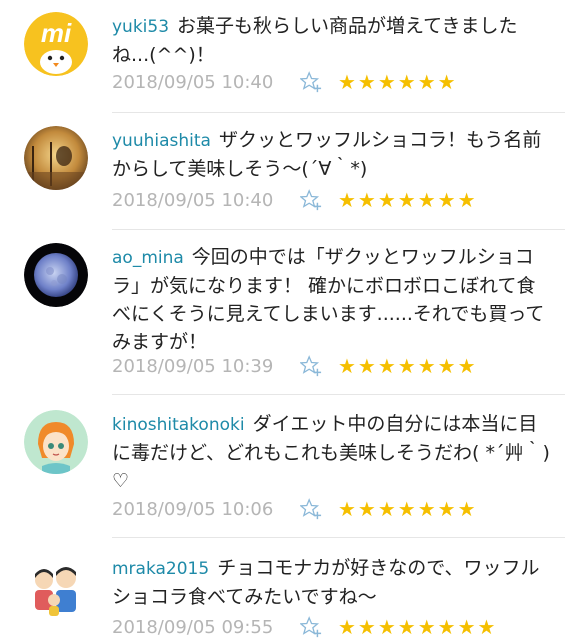  Describe the element at coordinates (56, 33) in the screenshot. I see `svg-text: mi` at that location.